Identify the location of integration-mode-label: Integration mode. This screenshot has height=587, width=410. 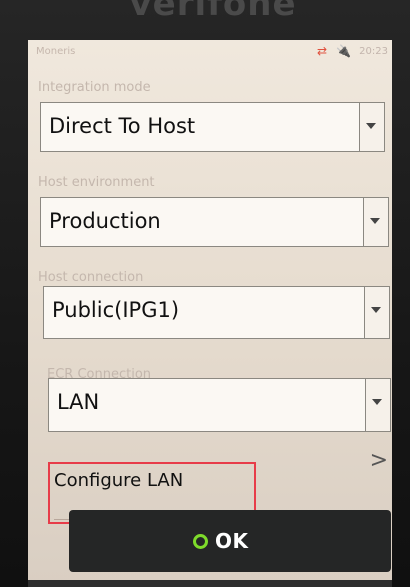
(94, 87).